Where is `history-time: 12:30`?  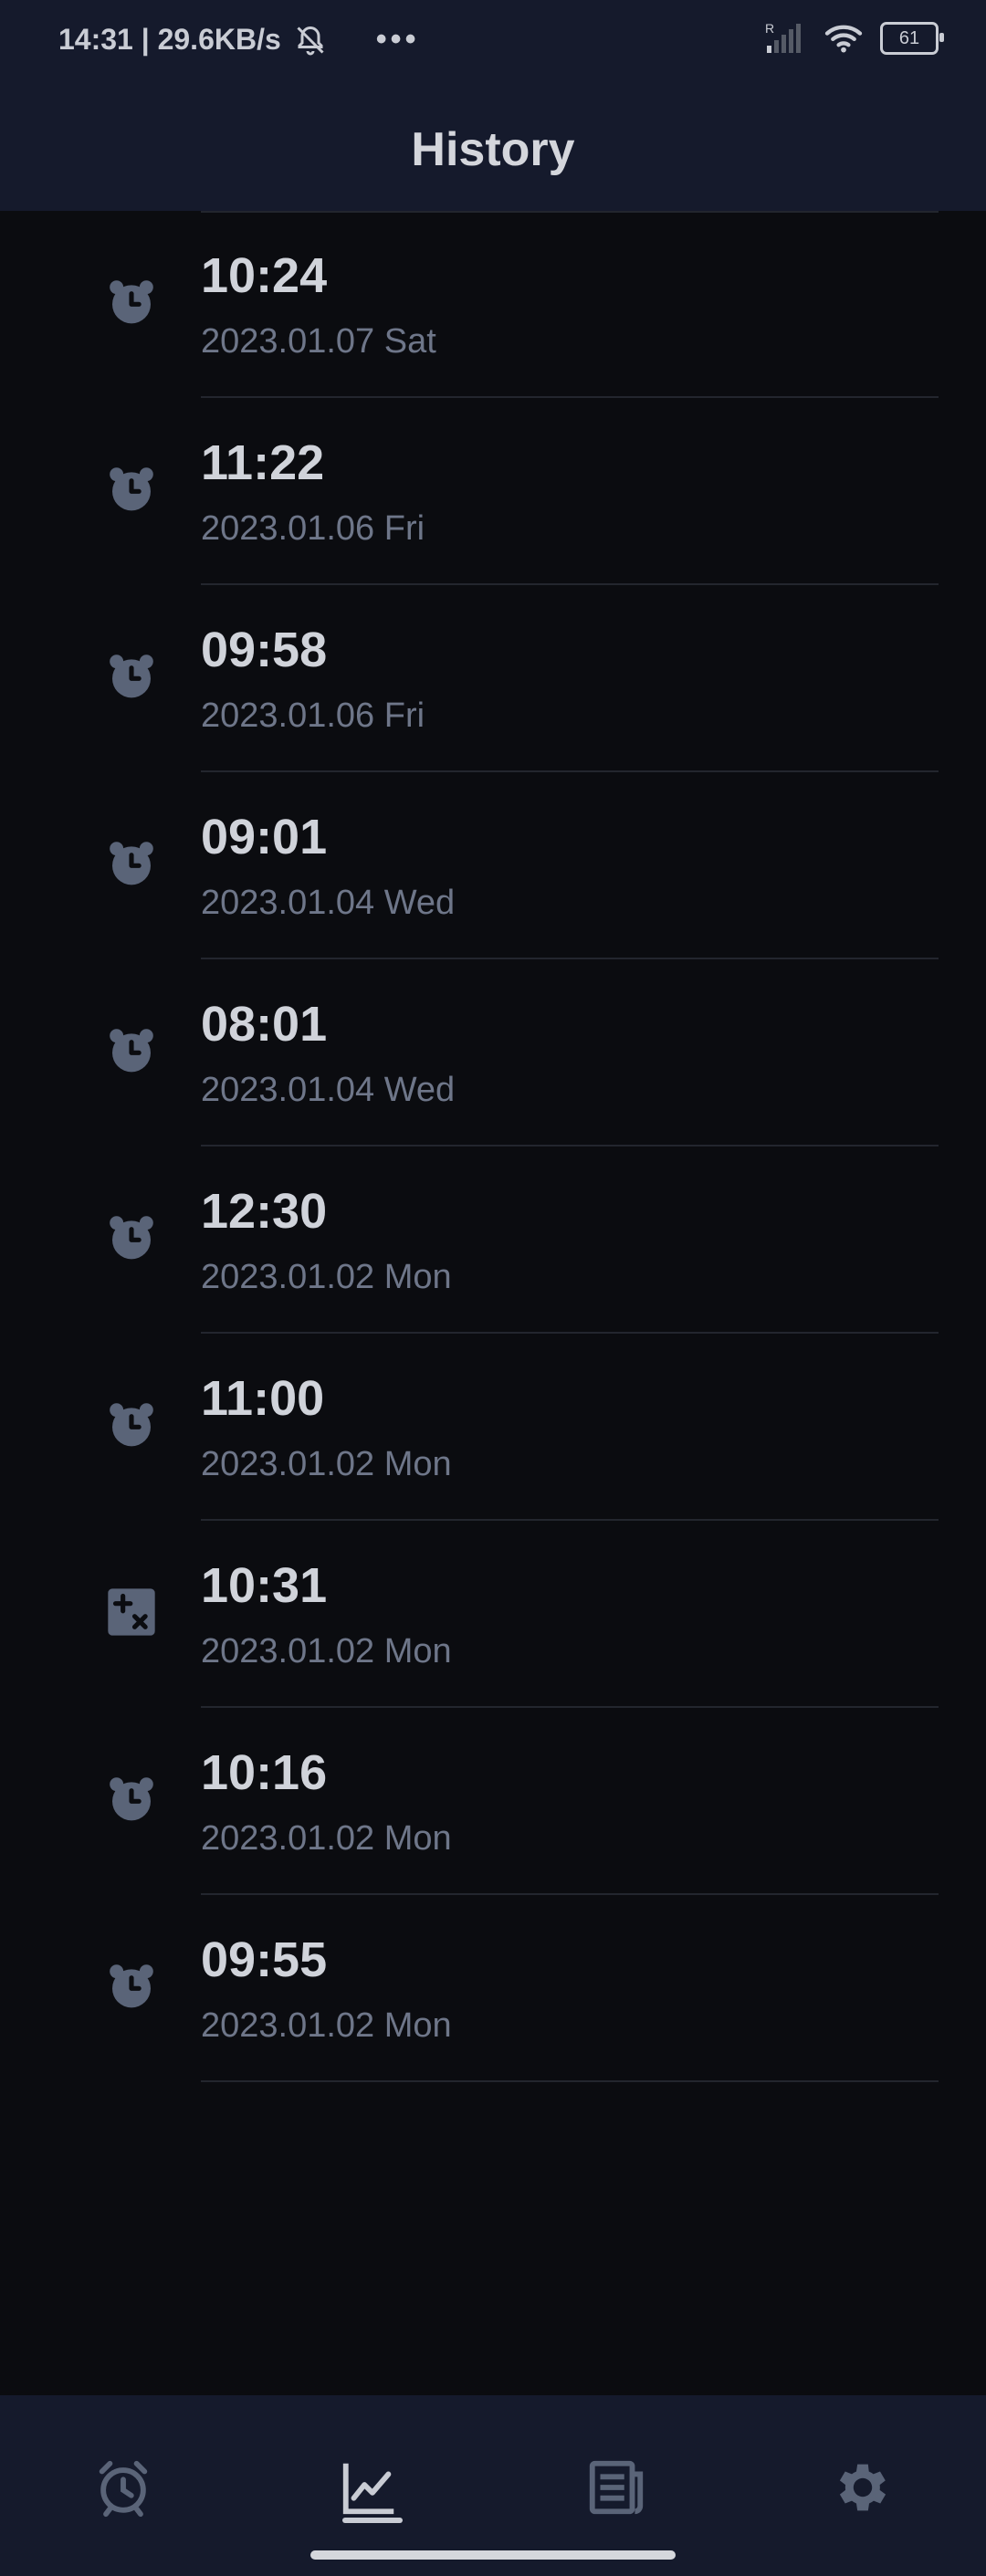
history-time: 12:30 is located at coordinates (264, 1212).